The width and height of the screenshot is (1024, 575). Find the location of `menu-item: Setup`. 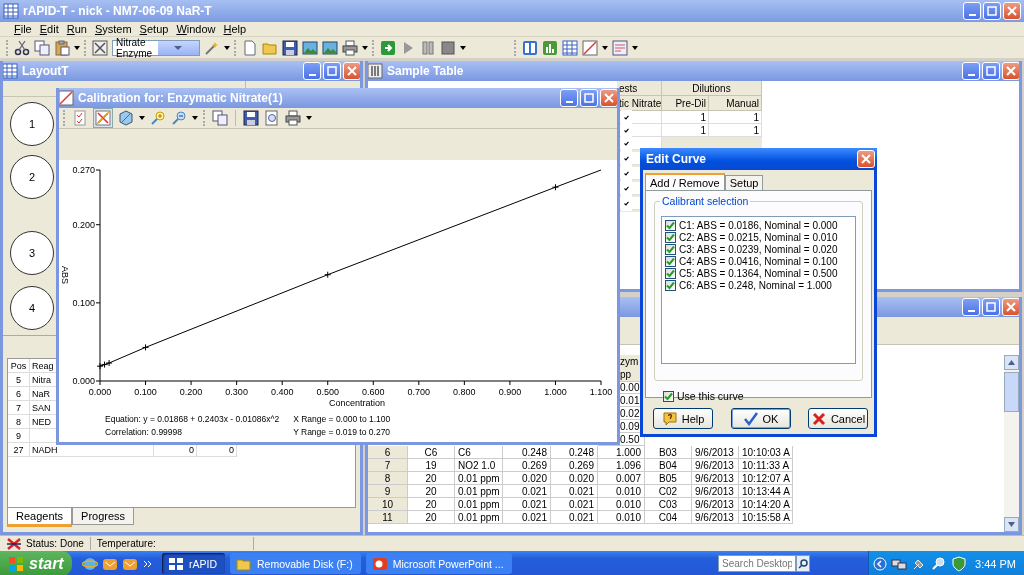

menu-item: Setup is located at coordinates (154, 29).